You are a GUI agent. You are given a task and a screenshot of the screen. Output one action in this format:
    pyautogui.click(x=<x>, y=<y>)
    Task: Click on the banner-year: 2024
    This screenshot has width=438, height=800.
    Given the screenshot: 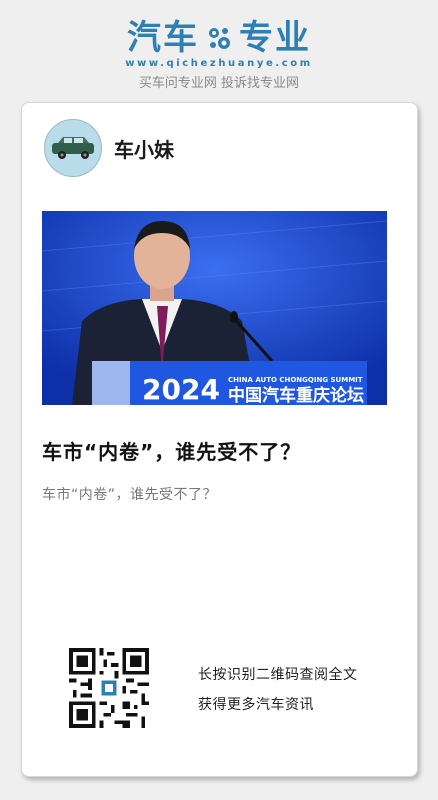 What is the action you would take?
    pyautogui.click(x=181, y=389)
    